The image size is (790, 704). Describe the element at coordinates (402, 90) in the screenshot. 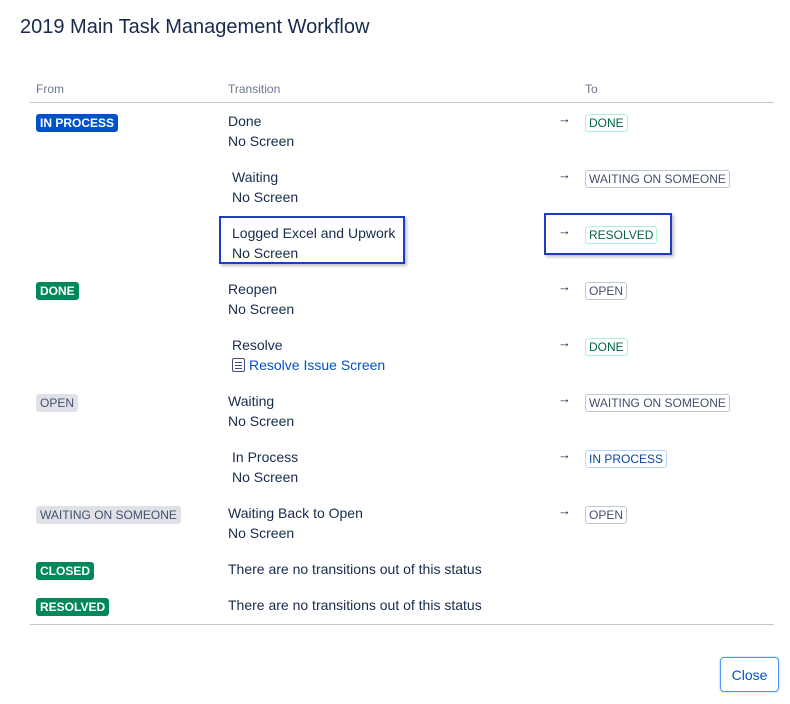

I see `table-header: From Transition To` at that location.